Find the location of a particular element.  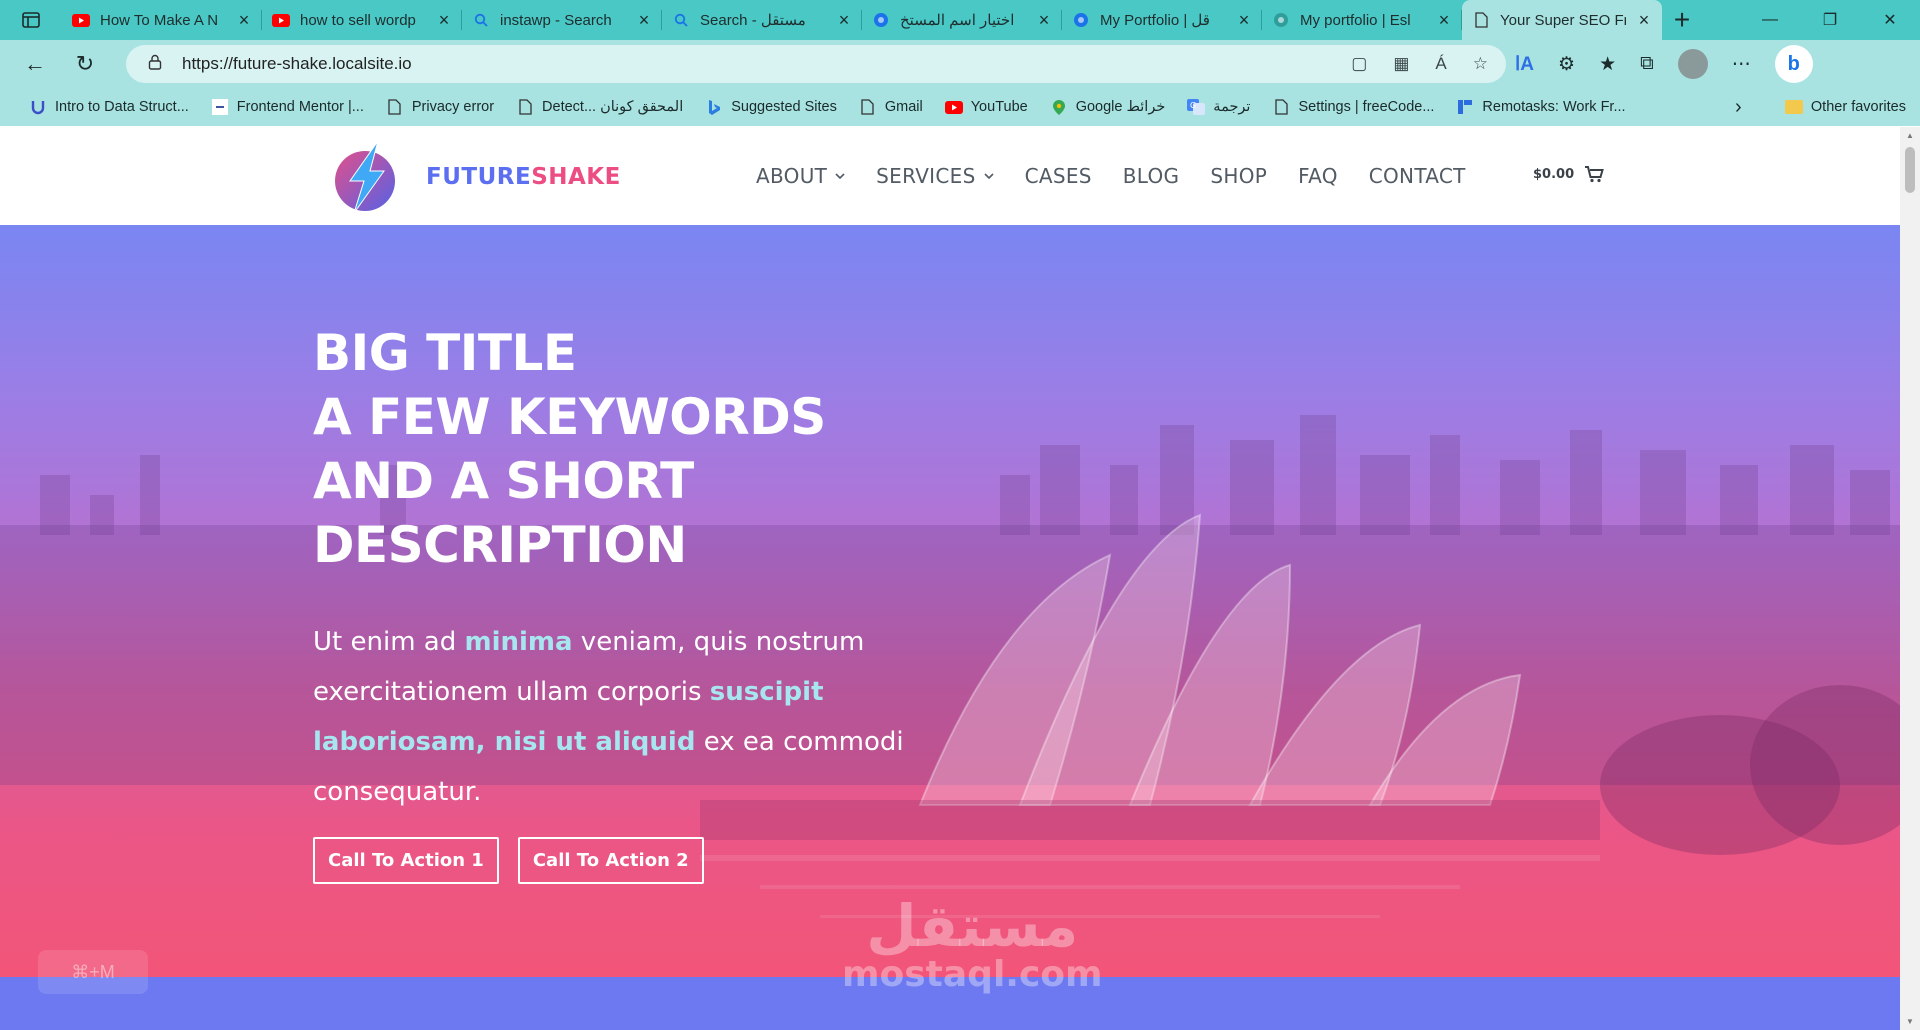

bookmark-label: Gmail is located at coordinates (903, 107).